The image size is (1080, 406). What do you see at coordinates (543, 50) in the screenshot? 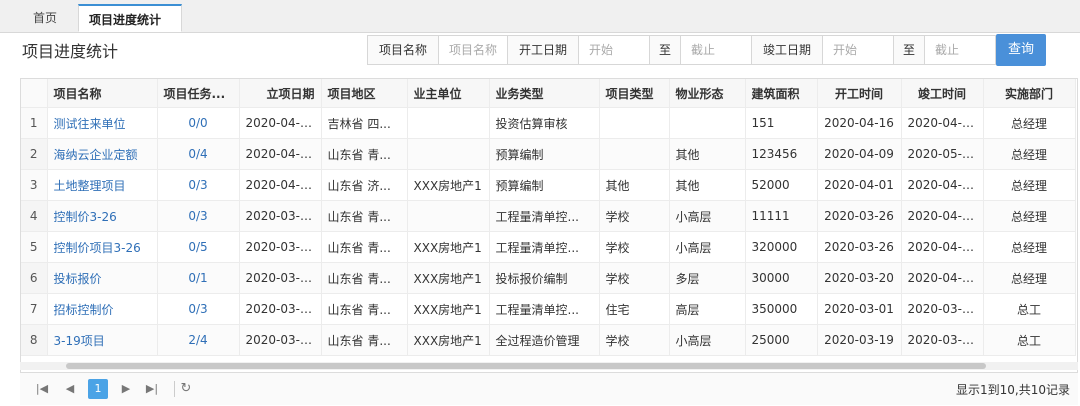
I see `start-date-label: 开工日期` at bounding box center [543, 50].